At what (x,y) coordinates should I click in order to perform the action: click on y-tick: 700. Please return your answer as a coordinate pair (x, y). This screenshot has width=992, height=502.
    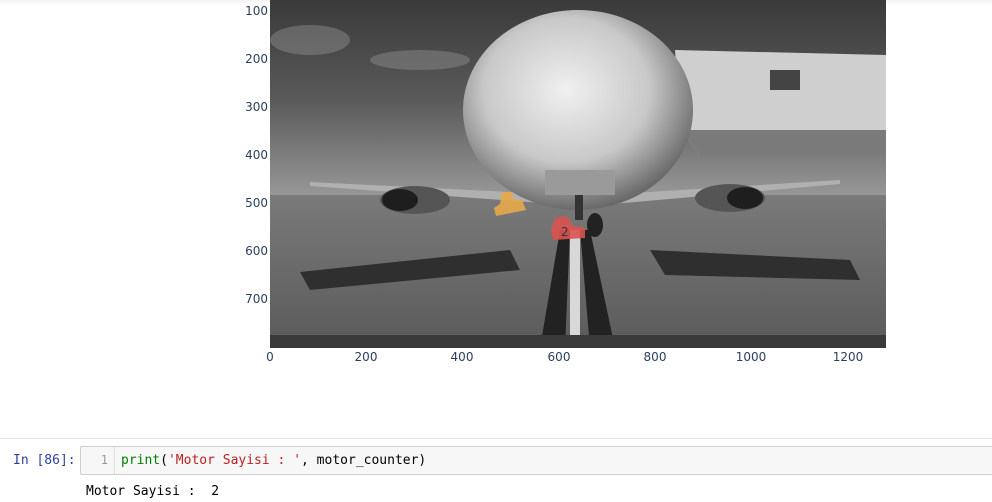
    Looking at the image, I should click on (256, 299).